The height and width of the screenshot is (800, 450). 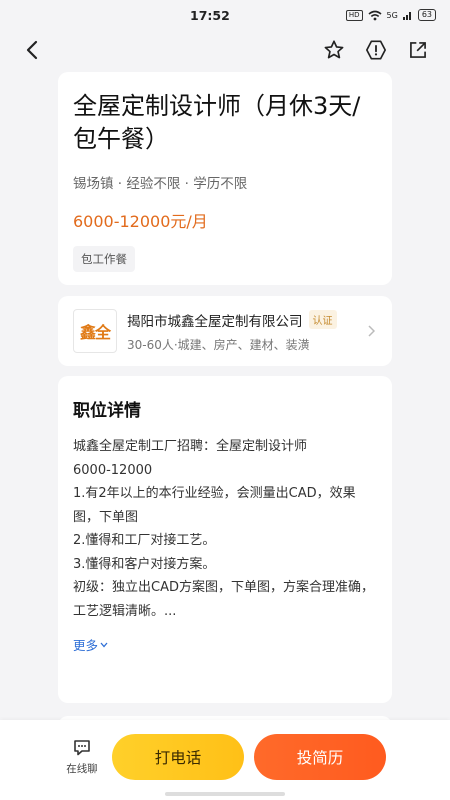 I want to click on share-button, so click(x=418, y=50).